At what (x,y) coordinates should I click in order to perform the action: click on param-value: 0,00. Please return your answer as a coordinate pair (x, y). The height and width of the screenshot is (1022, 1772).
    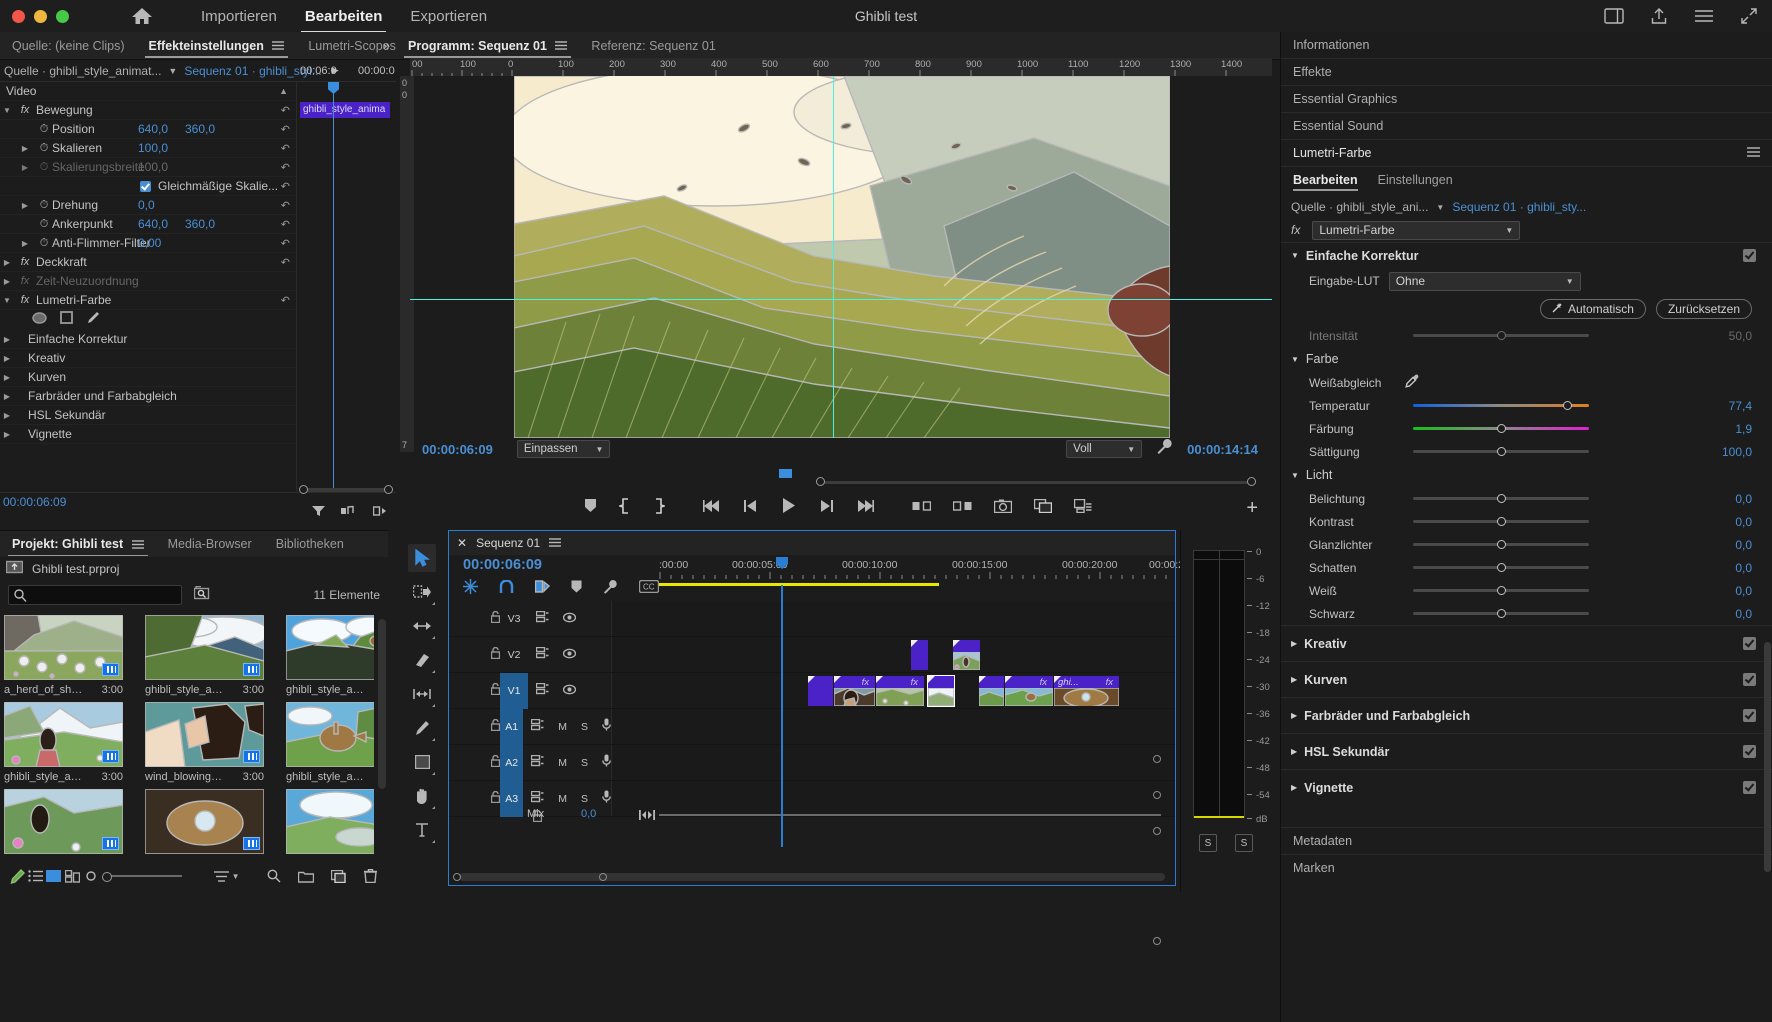
    Looking at the image, I should click on (149, 243).